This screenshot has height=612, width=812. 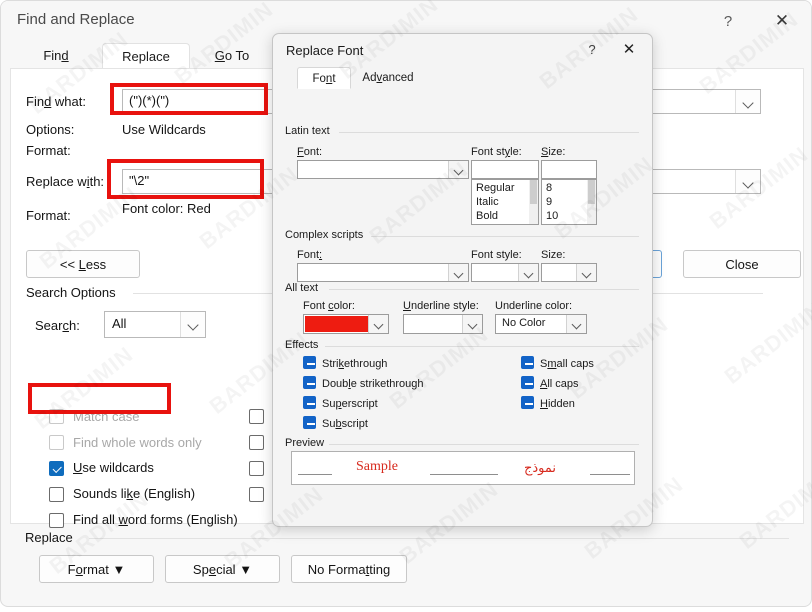 What do you see at coordinates (56, 494) in the screenshot?
I see `checkbox-sounds-like` at bounding box center [56, 494].